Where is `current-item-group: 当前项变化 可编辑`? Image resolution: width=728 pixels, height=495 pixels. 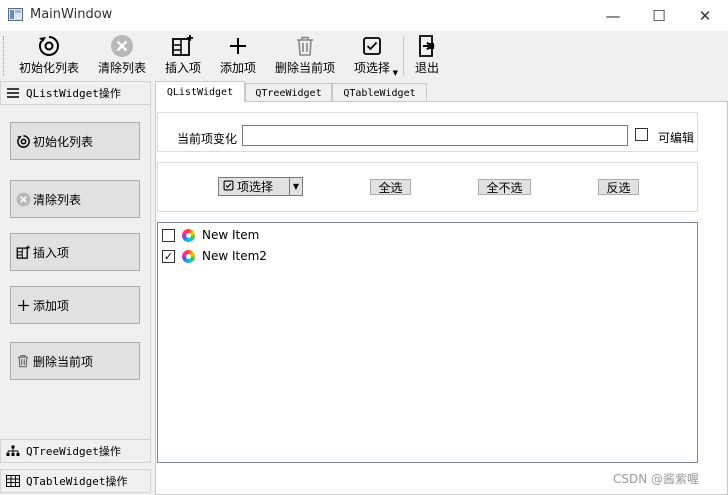
current-item-group: 当前项变化 可编辑 is located at coordinates (427, 132).